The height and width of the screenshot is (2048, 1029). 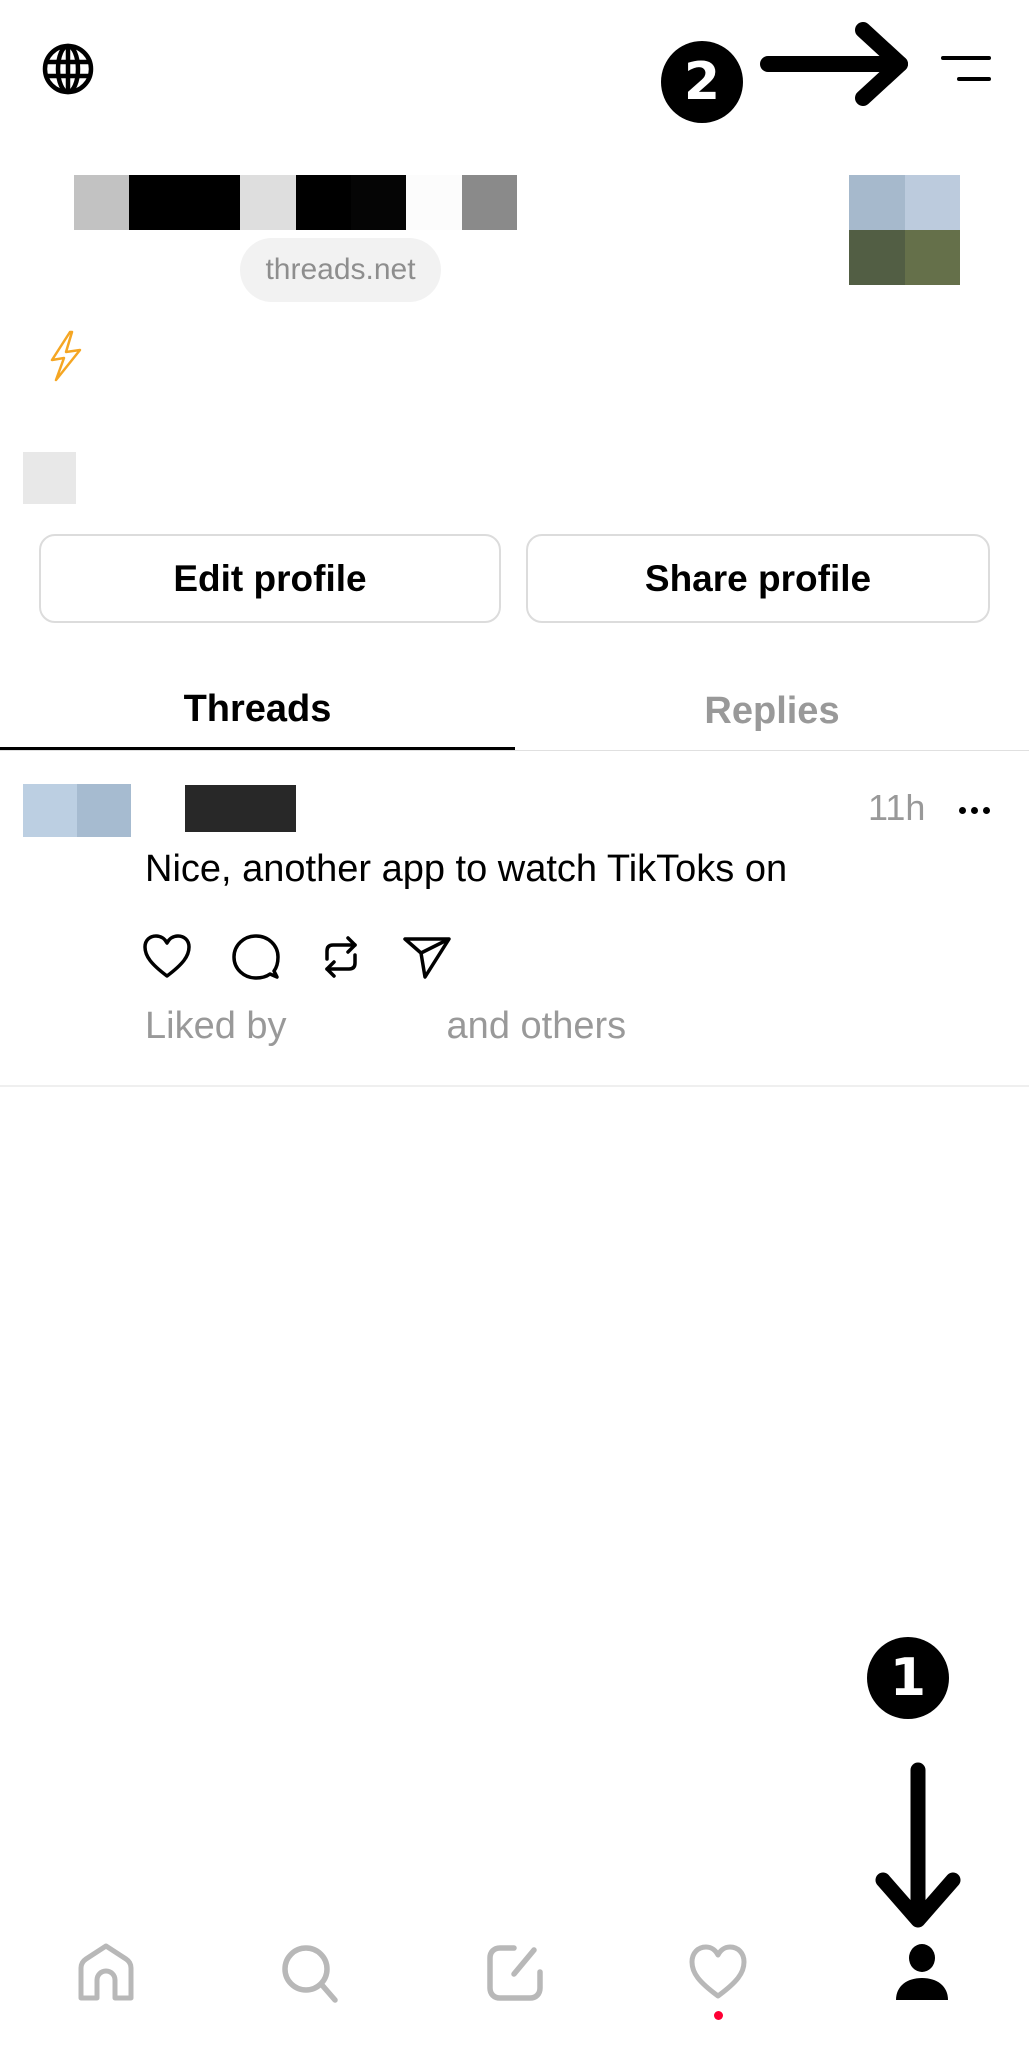 What do you see at coordinates (536, 1026) in the screenshot?
I see `liked-by-suffix: and others` at bounding box center [536, 1026].